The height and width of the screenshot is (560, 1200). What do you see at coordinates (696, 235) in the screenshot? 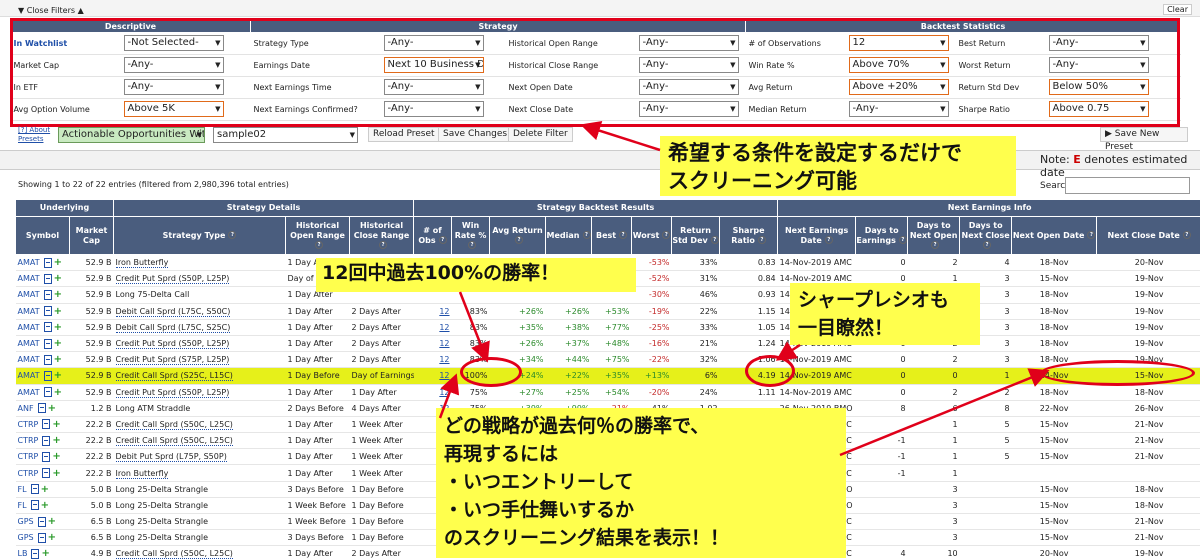
I see `column-header: Return Std Dev?` at bounding box center [696, 235].